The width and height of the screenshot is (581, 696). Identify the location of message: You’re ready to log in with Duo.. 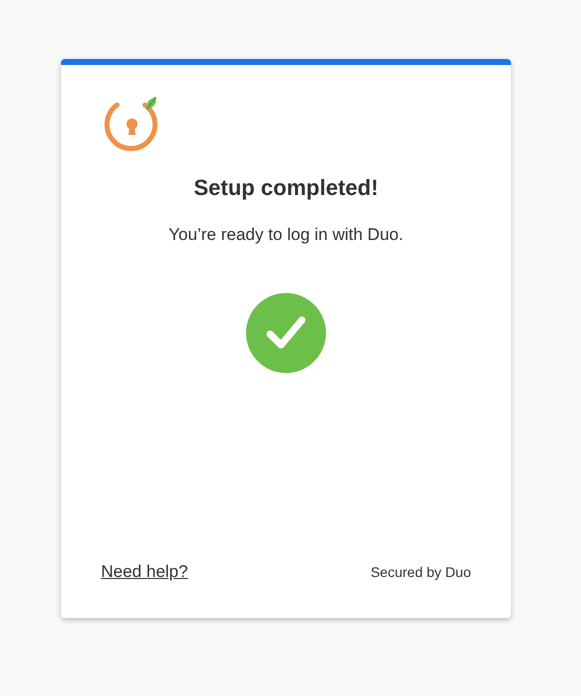
(286, 235).